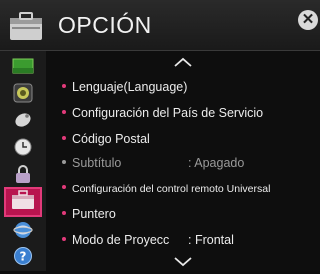 The width and height of the screenshot is (320, 274). I want to click on help-question-icon: ?, so click(23, 258).